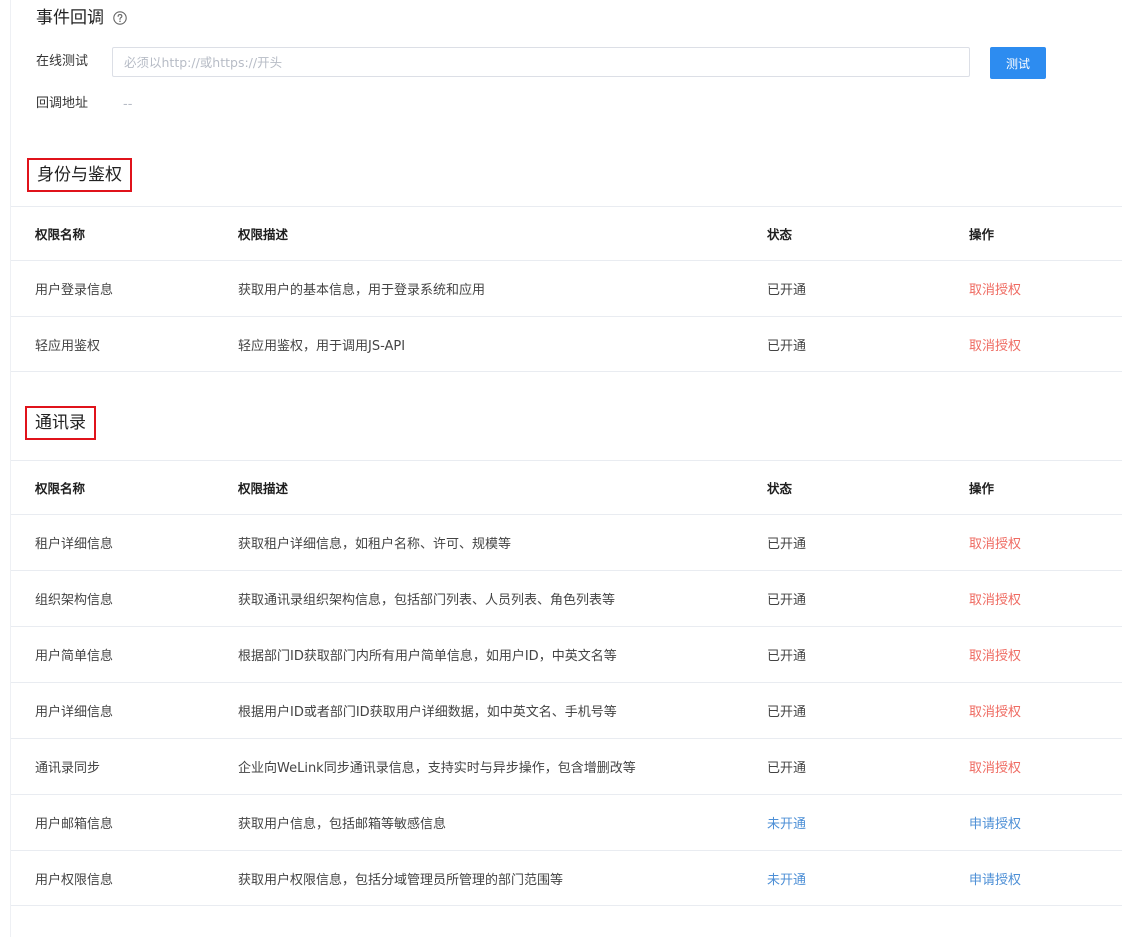  I want to click on section-title-highlight: 通讯录, so click(60, 423).